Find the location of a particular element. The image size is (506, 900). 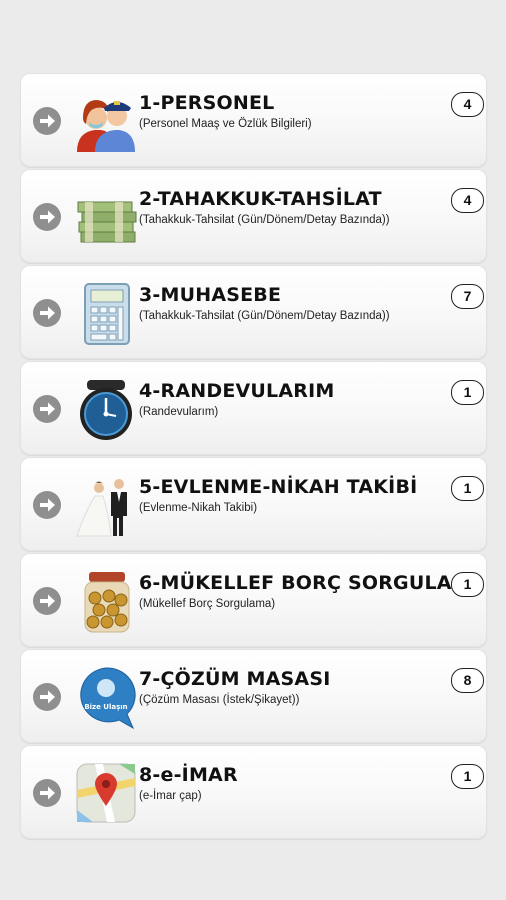

menu-item-subtitle: (e-İmar çap) is located at coordinates (170, 796).